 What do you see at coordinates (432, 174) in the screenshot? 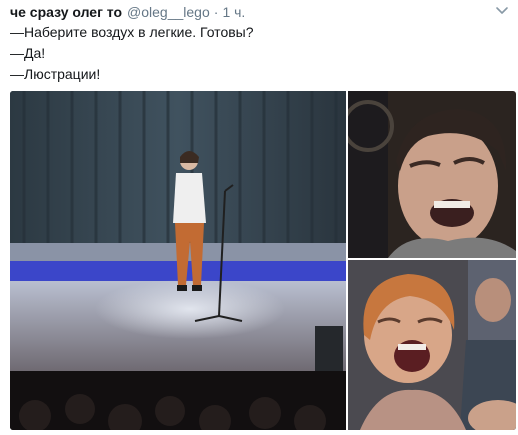
I see `photo-laughing-man` at bounding box center [432, 174].